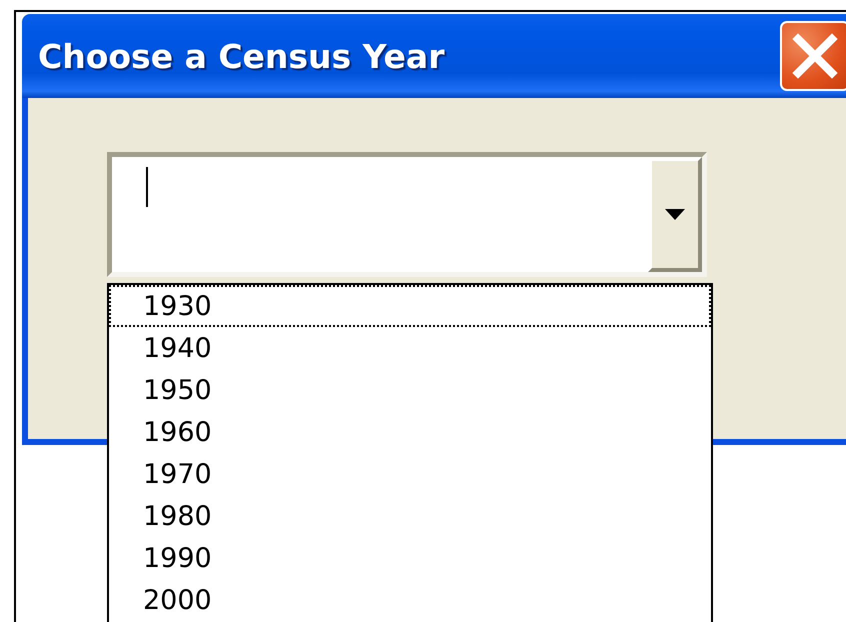 The height and width of the screenshot is (622, 846). Describe the element at coordinates (410, 558) in the screenshot. I see `list-item: 1990` at that location.